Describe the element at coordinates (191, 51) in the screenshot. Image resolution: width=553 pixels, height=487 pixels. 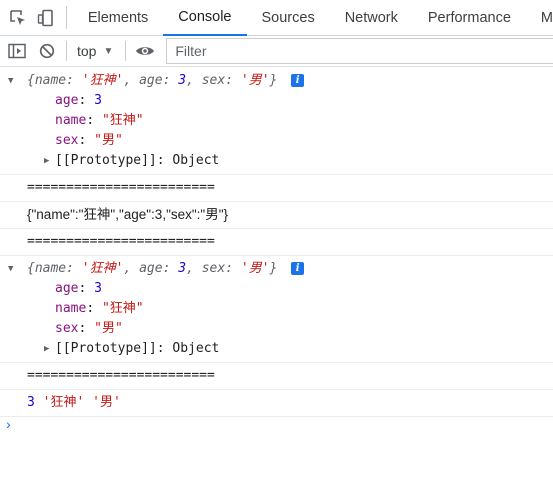
I see `filter-placeholder: Filter` at that location.